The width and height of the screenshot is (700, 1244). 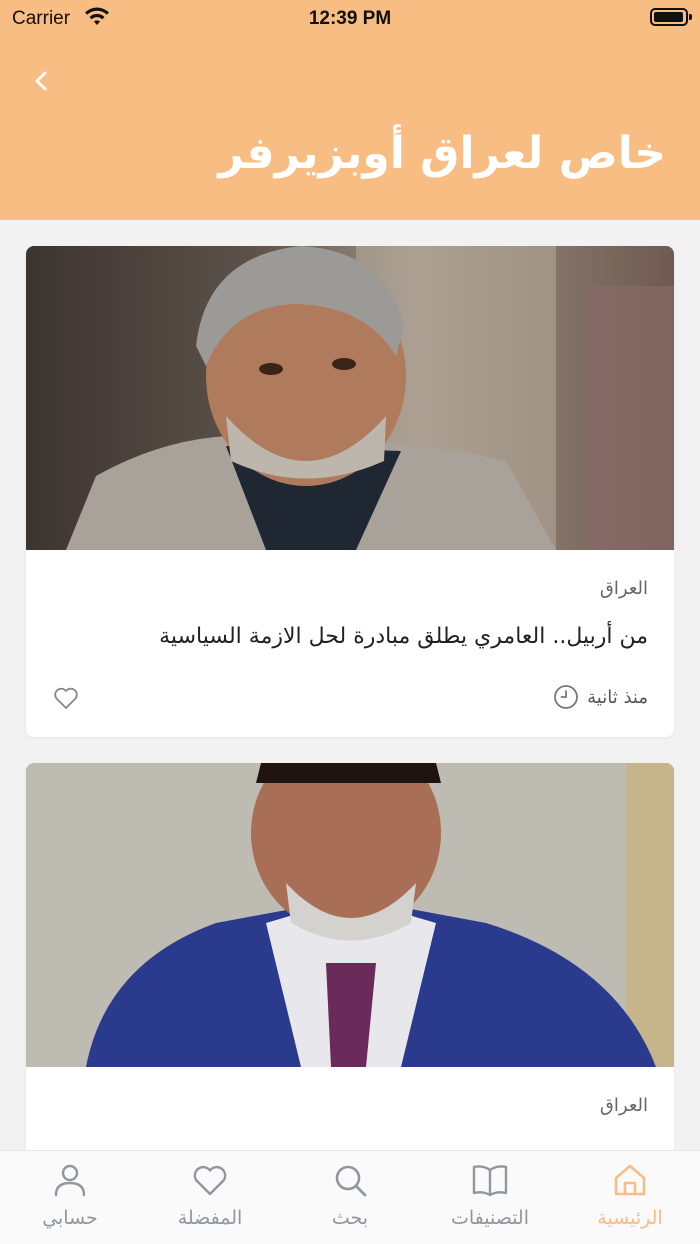 I want to click on back-button, so click(x=41, y=81).